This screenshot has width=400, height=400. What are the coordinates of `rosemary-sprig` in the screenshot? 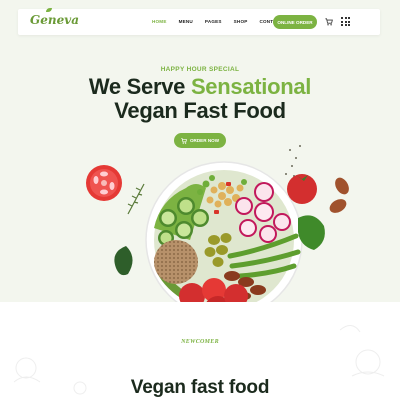 It's located at (136, 199).